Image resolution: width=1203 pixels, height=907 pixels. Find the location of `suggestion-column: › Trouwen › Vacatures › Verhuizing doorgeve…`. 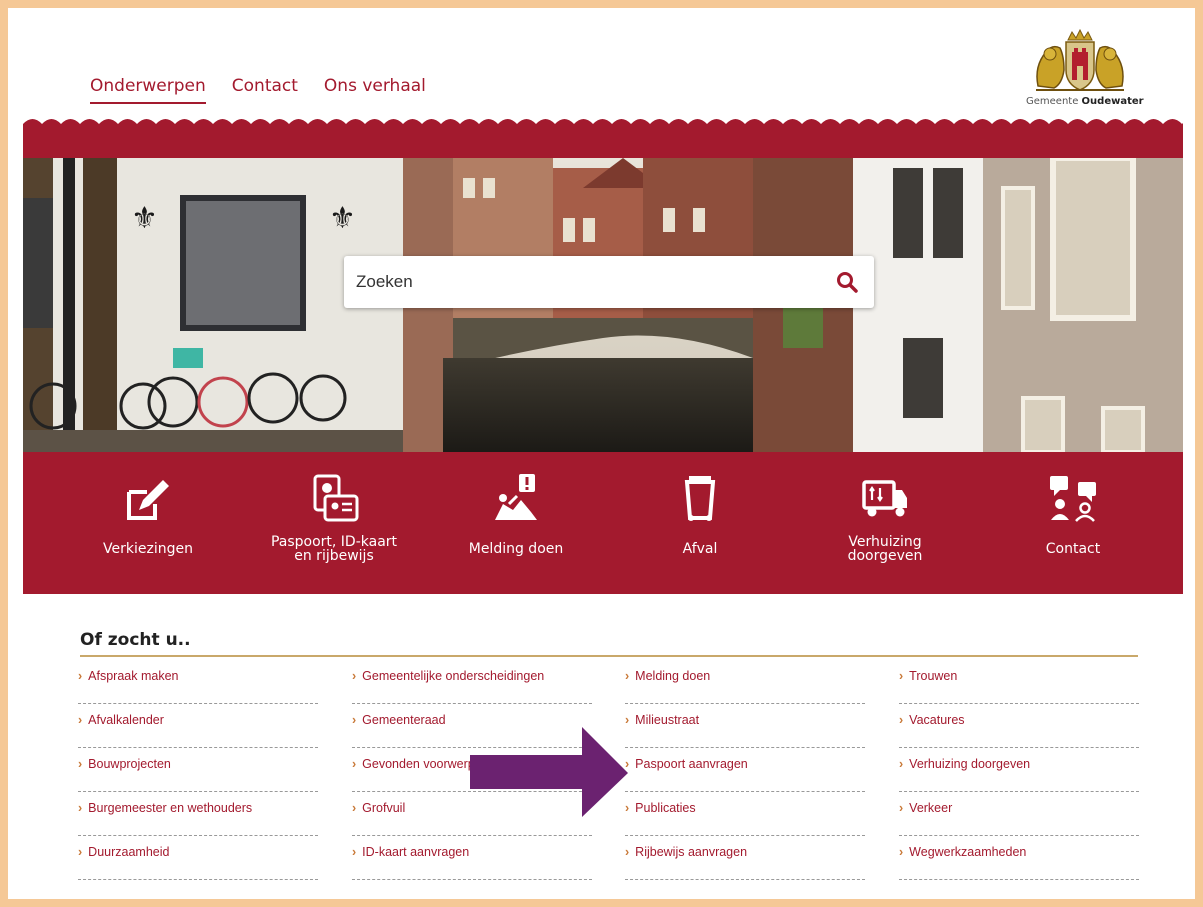

suggestion-column: › Trouwen › Vacatures › Verhuizing doorgeve… is located at coordinates (1019, 770).